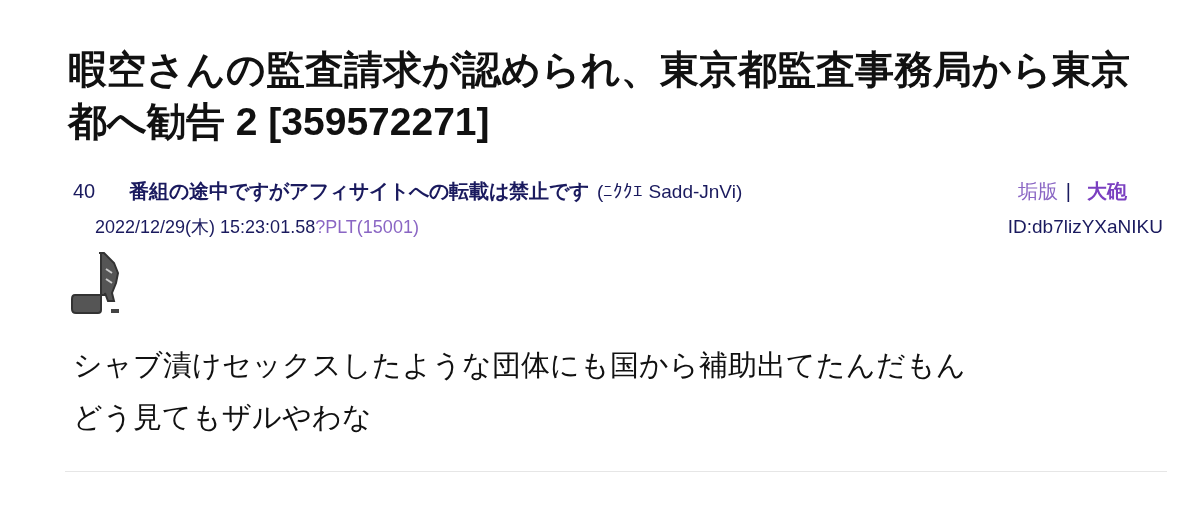  What do you see at coordinates (85, 191) in the screenshot?
I see `post-number: 40` at bounding box center [85, 191].